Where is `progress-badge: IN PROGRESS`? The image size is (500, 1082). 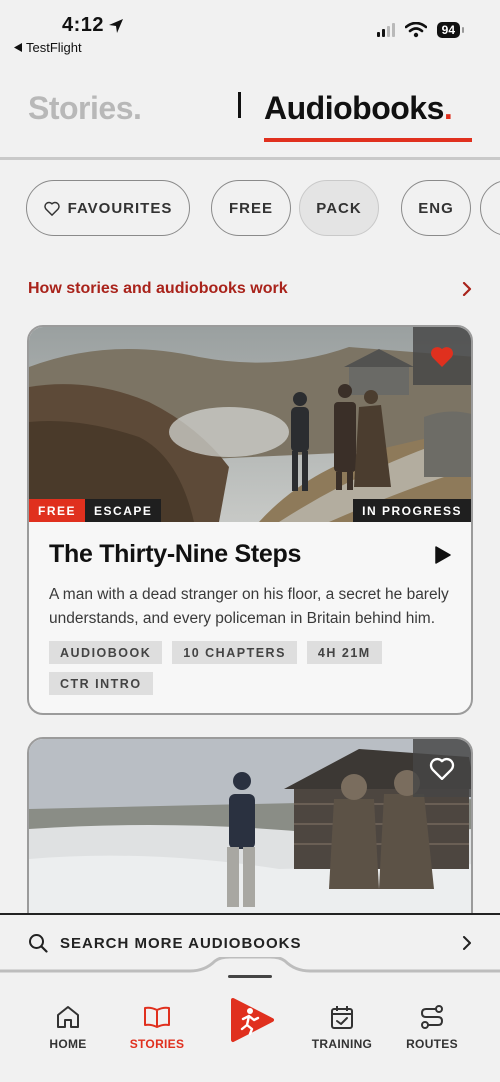
progress-badge: IN PROGRESS is located at coordinates (412, 510).